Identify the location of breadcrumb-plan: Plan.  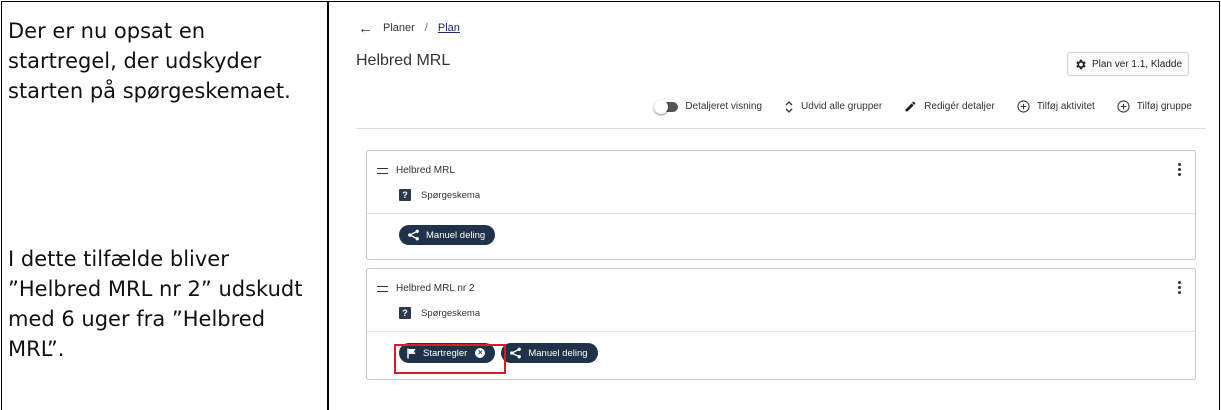
(449, 28).